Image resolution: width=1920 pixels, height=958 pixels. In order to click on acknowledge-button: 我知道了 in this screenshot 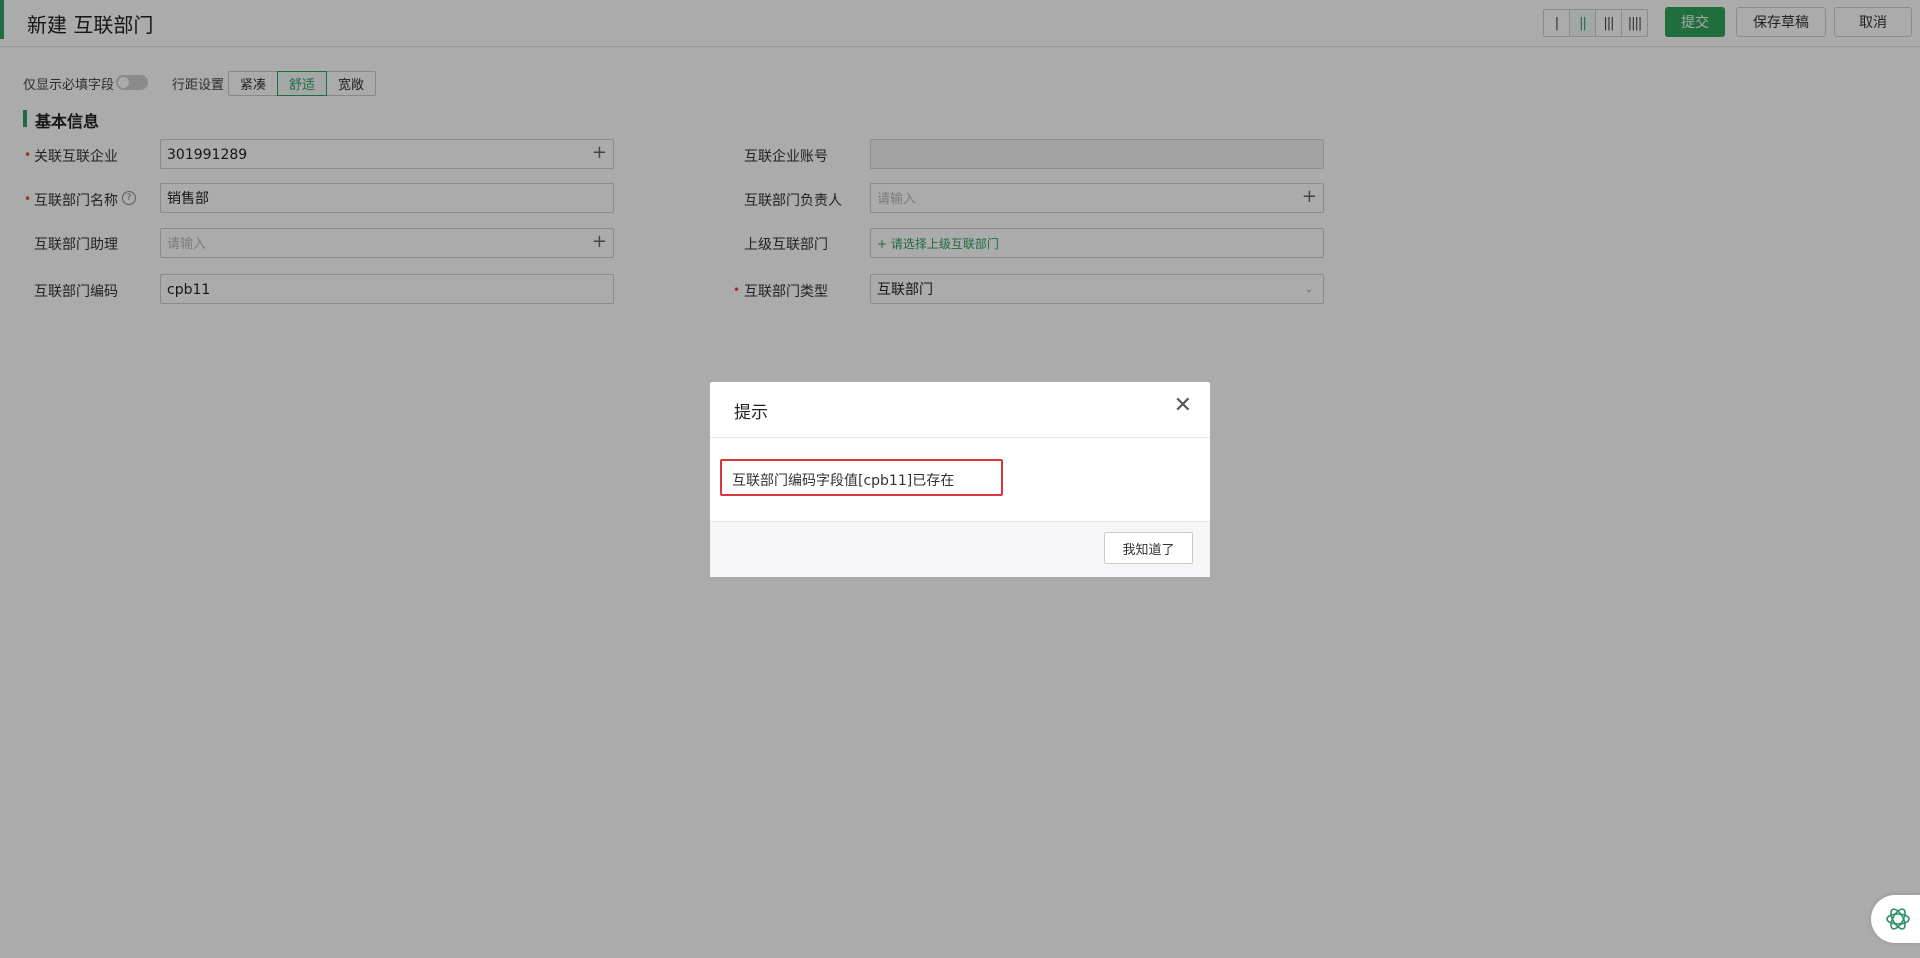, I will do `click(1148, 548)`.